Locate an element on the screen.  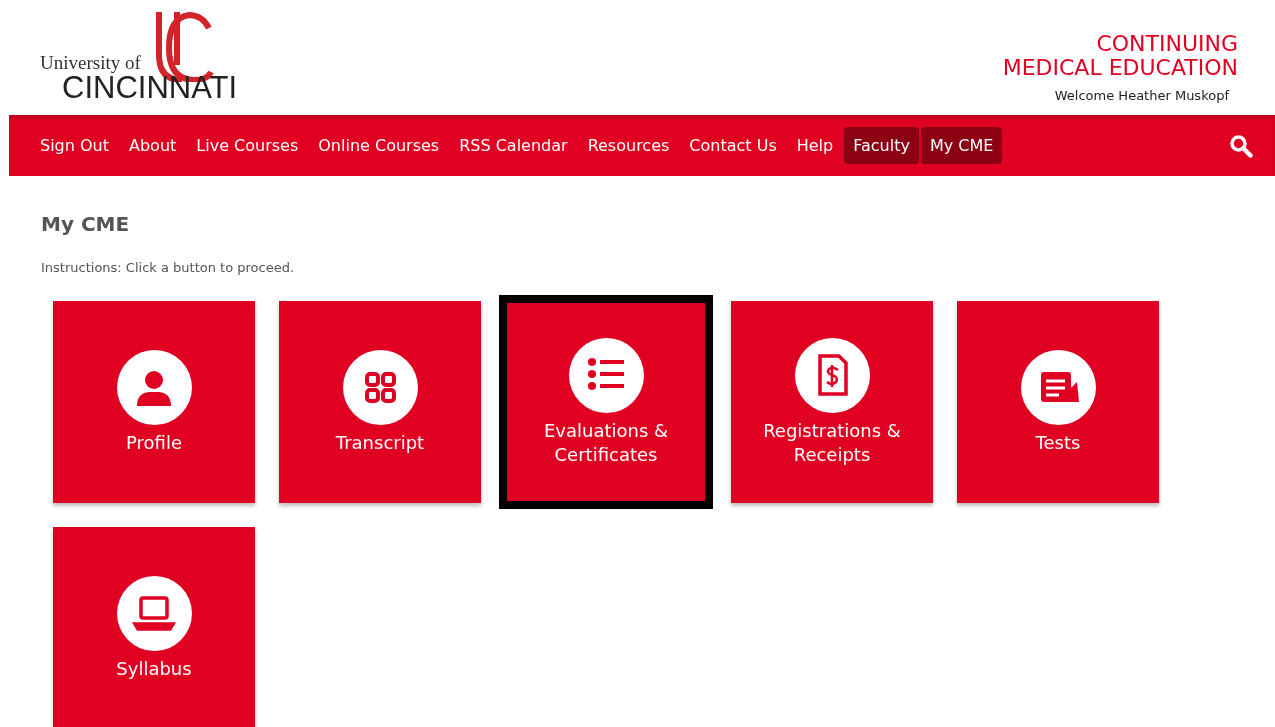
logo-text: CINCINNATI is located at coordinates (150, 87).